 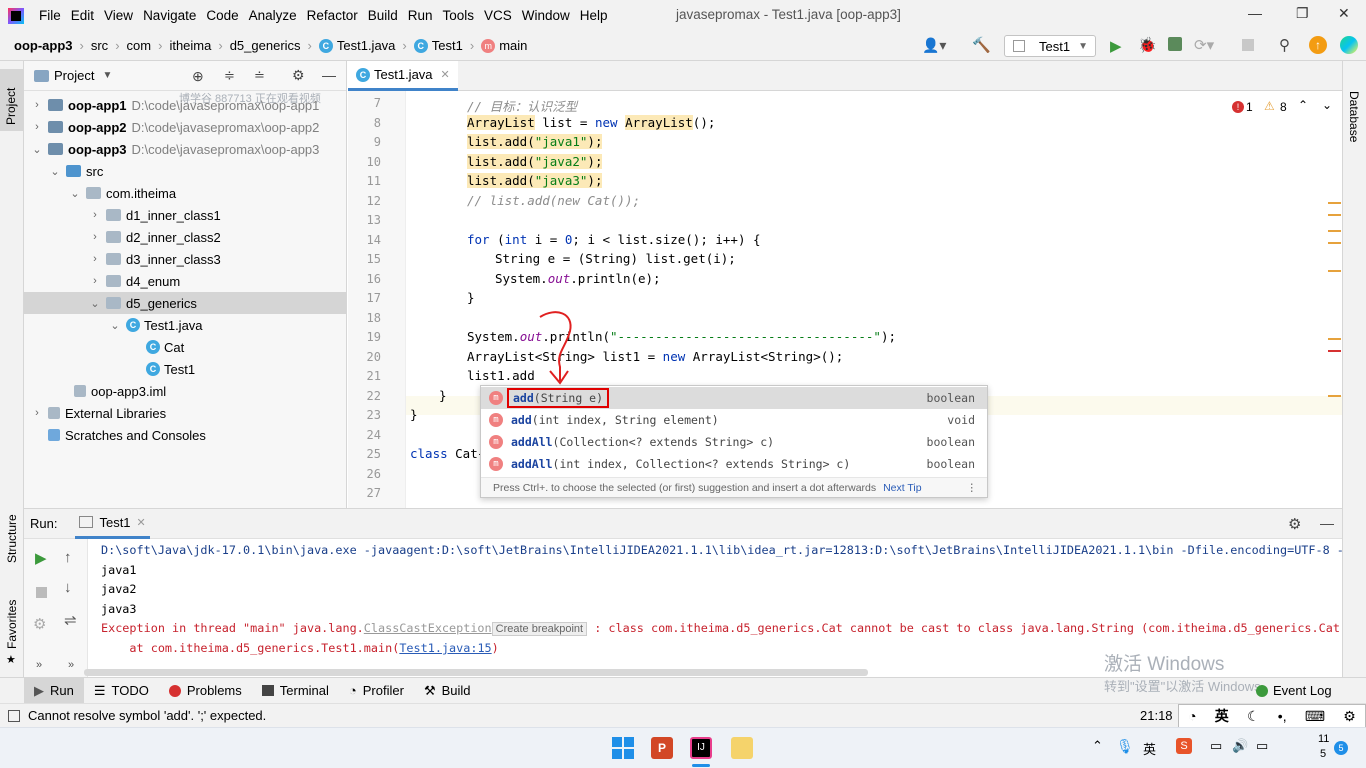 I want to click on menu-tools: Tools, so click(x=459, y=15).